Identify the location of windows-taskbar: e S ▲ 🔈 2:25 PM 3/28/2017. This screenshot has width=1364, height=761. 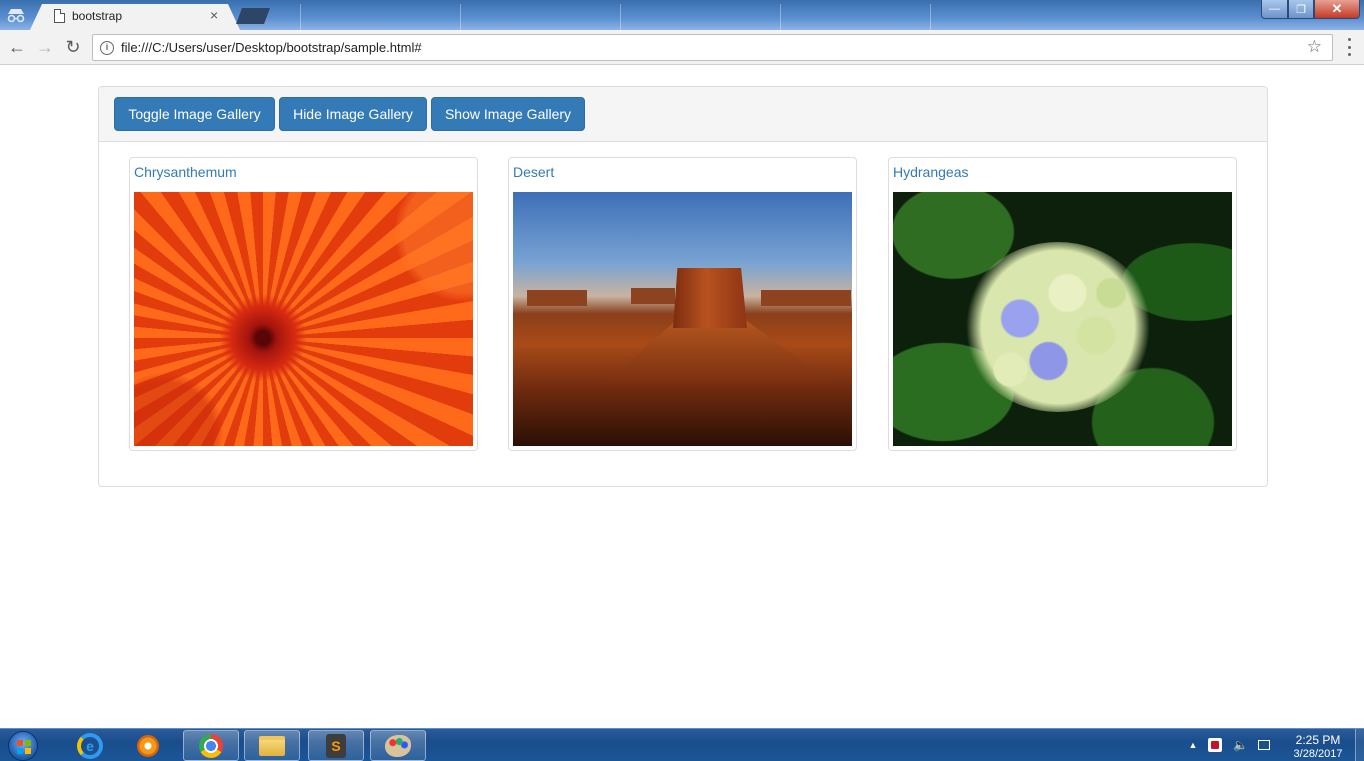
(682, 744).